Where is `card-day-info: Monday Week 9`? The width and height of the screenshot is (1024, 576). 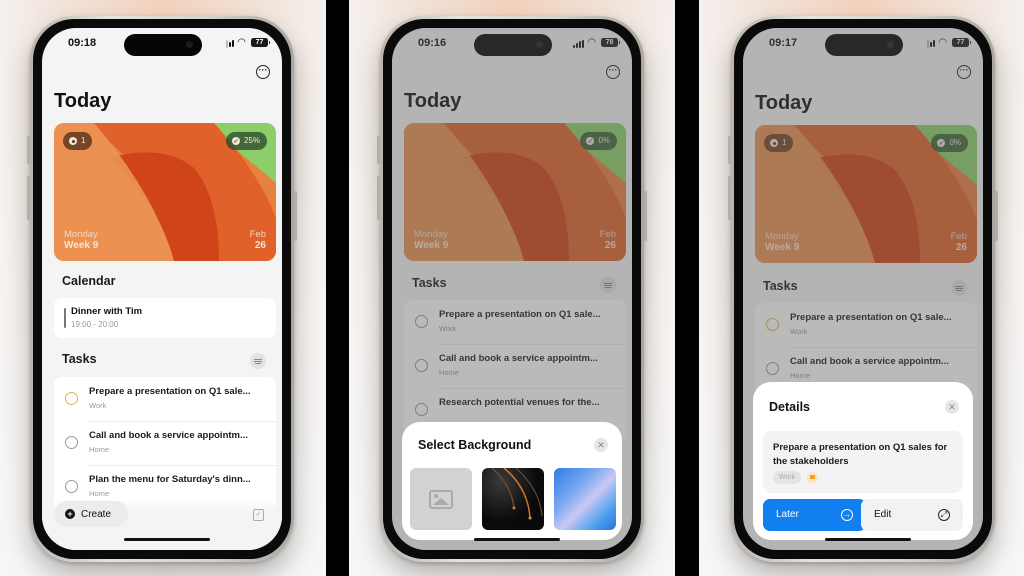 card-day-info: Monday Week 9 is located at coordinates (81, 240).